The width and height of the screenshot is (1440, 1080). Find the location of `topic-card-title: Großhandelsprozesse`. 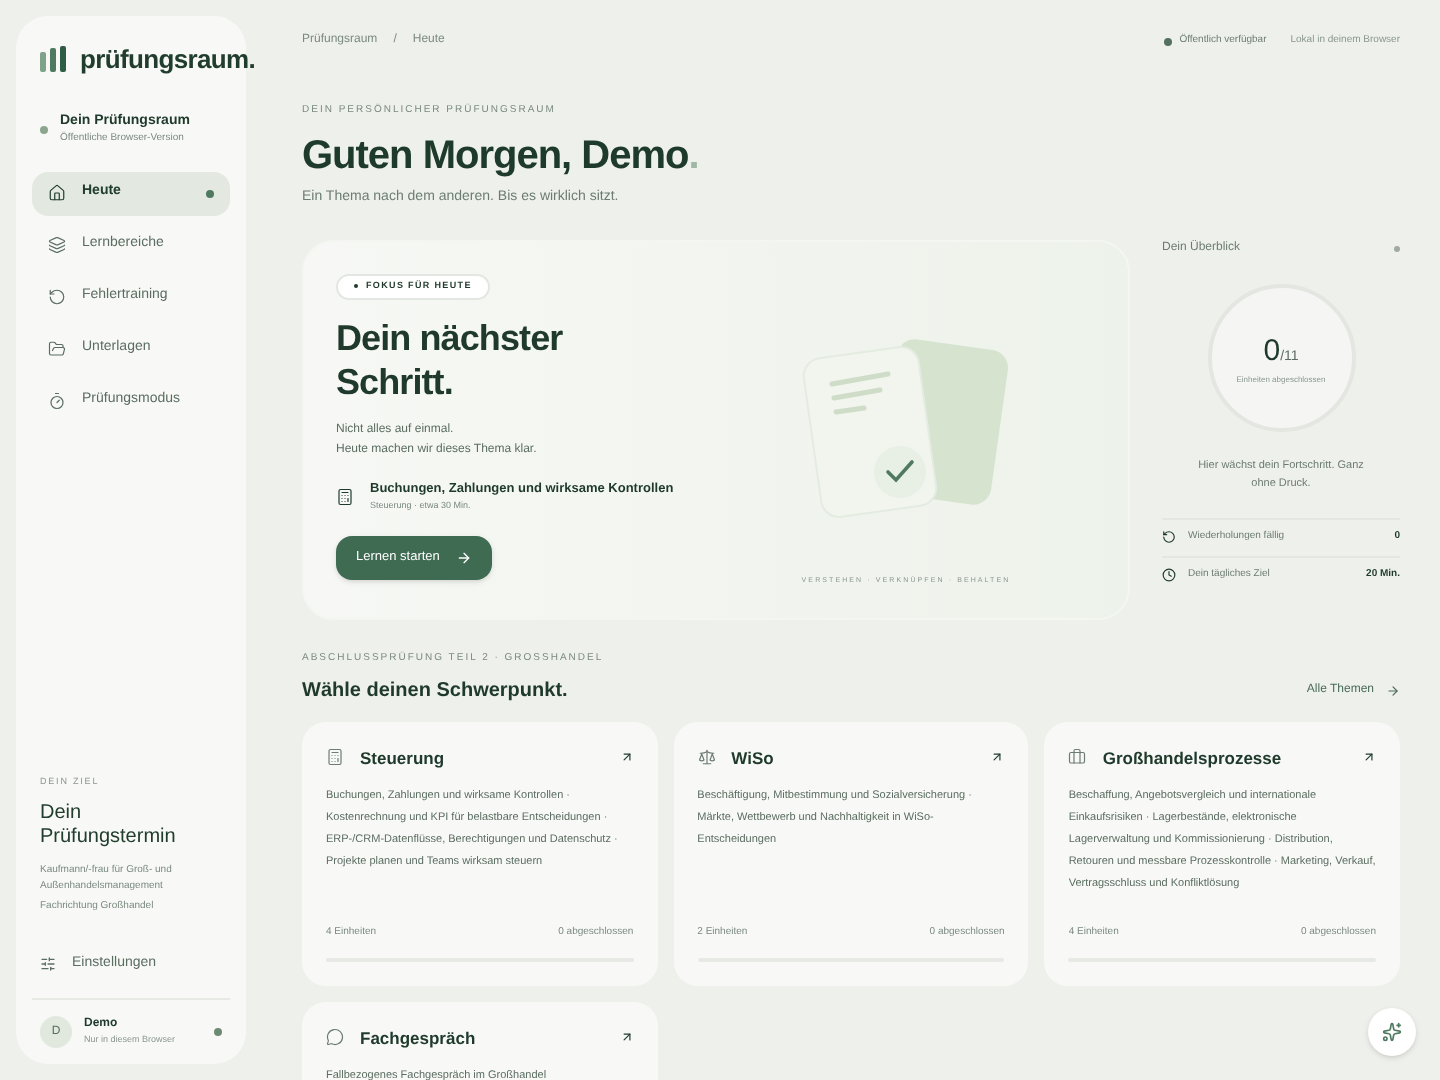

topic-card-title: Großhandelsprozesse is located at coordinates (1193, 758).